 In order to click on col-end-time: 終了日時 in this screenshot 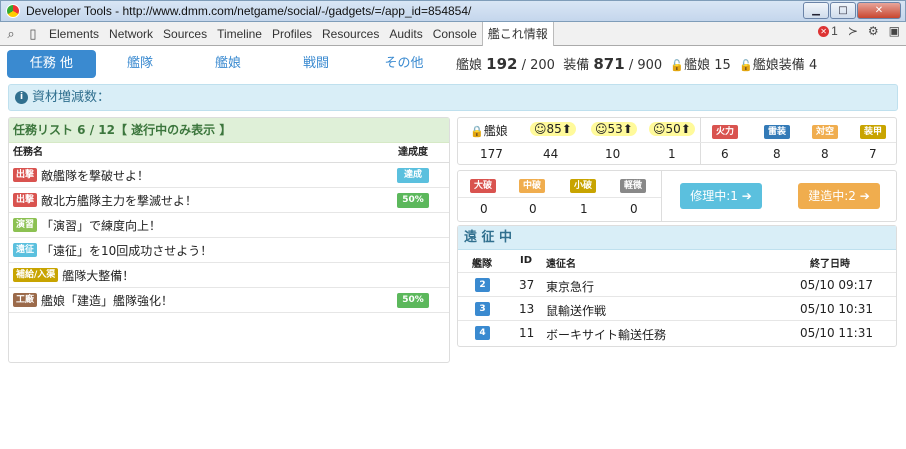, I will do `click(830, 264)`.